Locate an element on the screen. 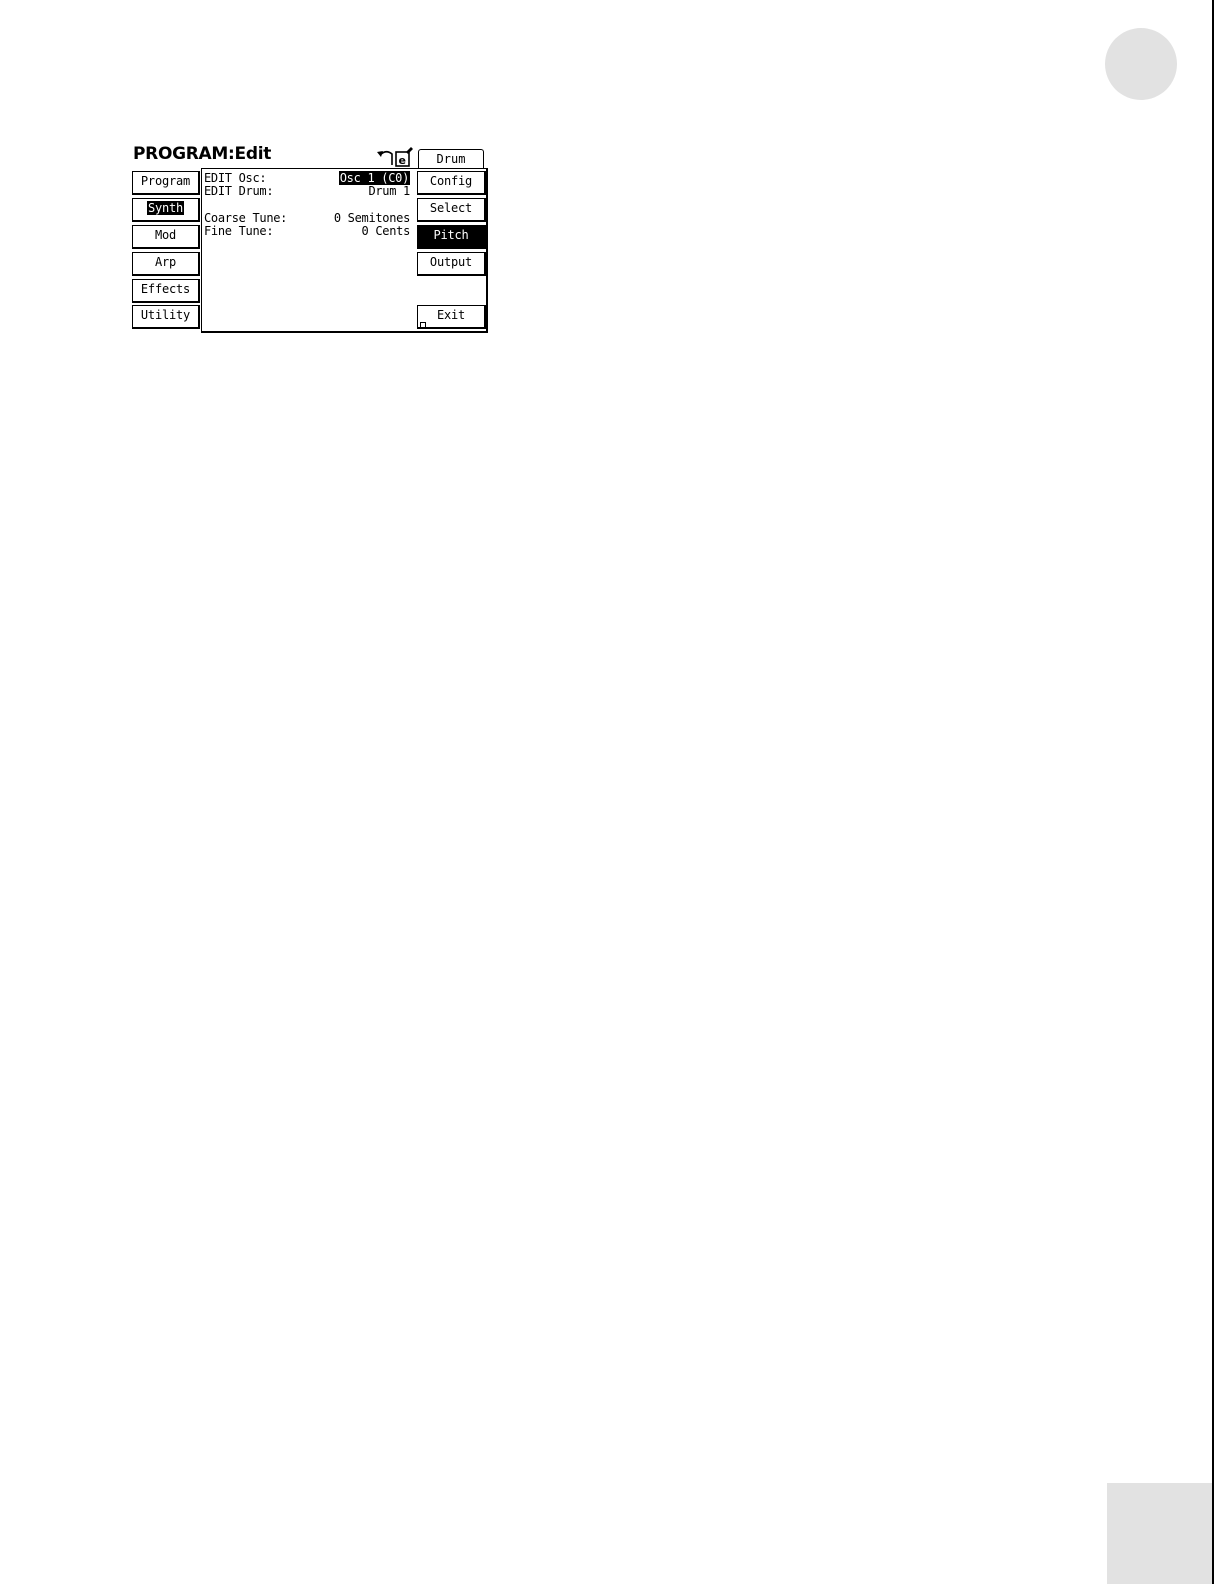  tab-utility-label: Utility is located at coordinates (165, 315).